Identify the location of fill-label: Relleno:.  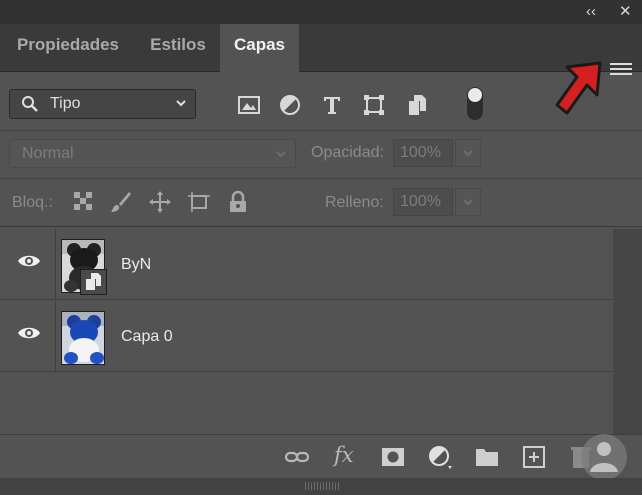
(354, 202).